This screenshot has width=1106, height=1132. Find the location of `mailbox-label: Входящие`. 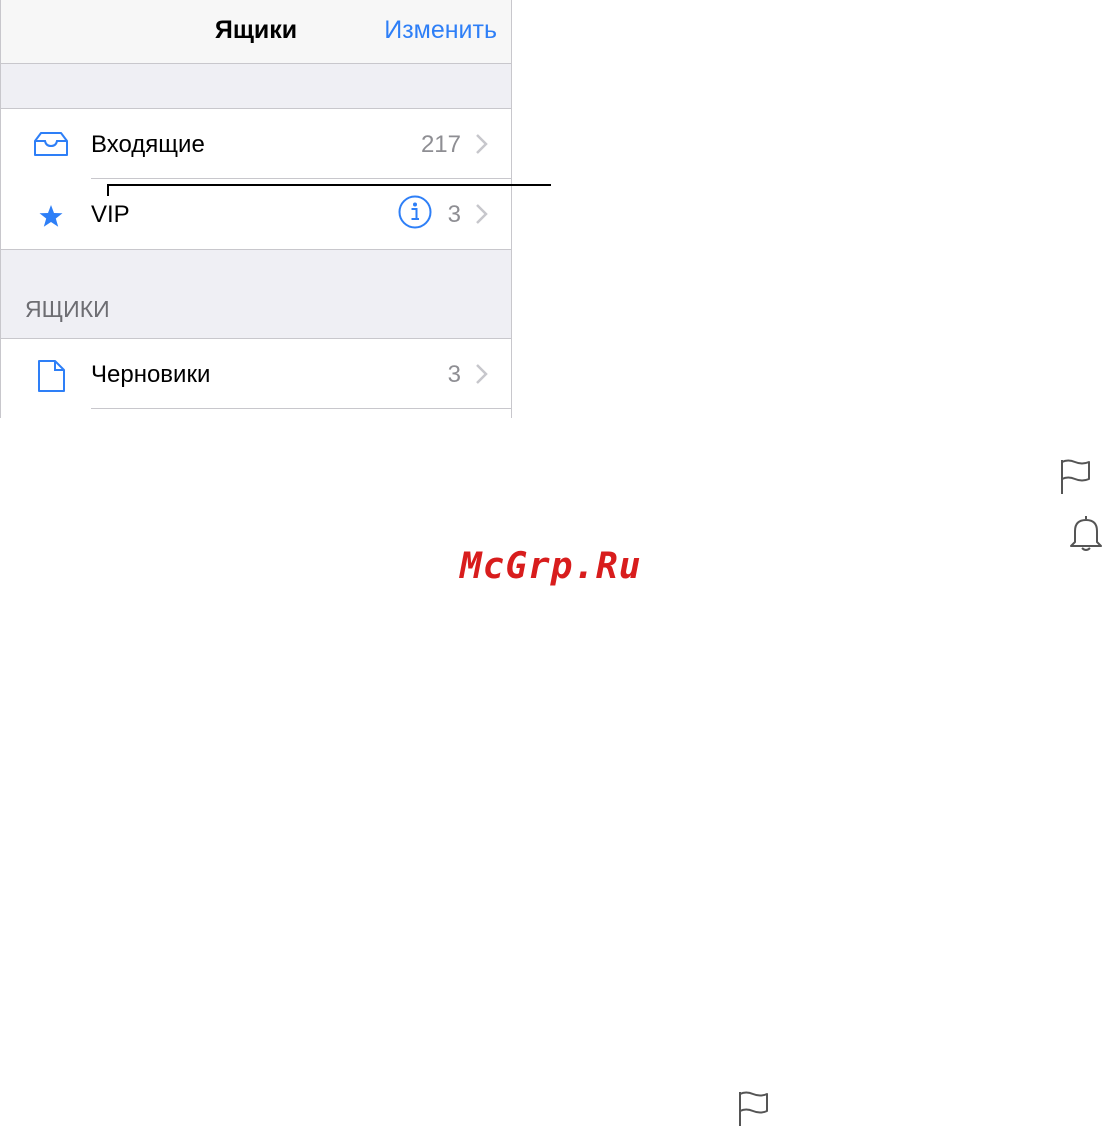

mailbox-label: Входящие is located at coordinates (148, 144).